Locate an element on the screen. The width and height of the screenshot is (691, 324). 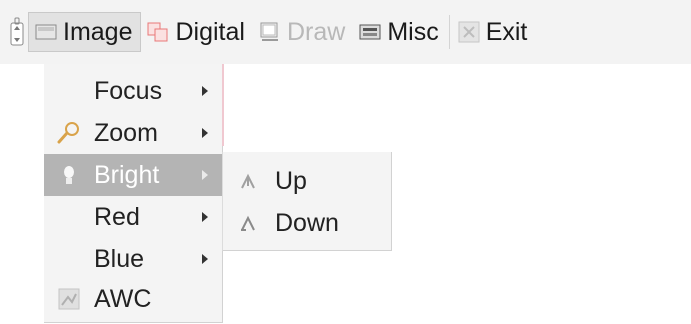
submenu-item-label: Up is located at coordinates (291, 180).